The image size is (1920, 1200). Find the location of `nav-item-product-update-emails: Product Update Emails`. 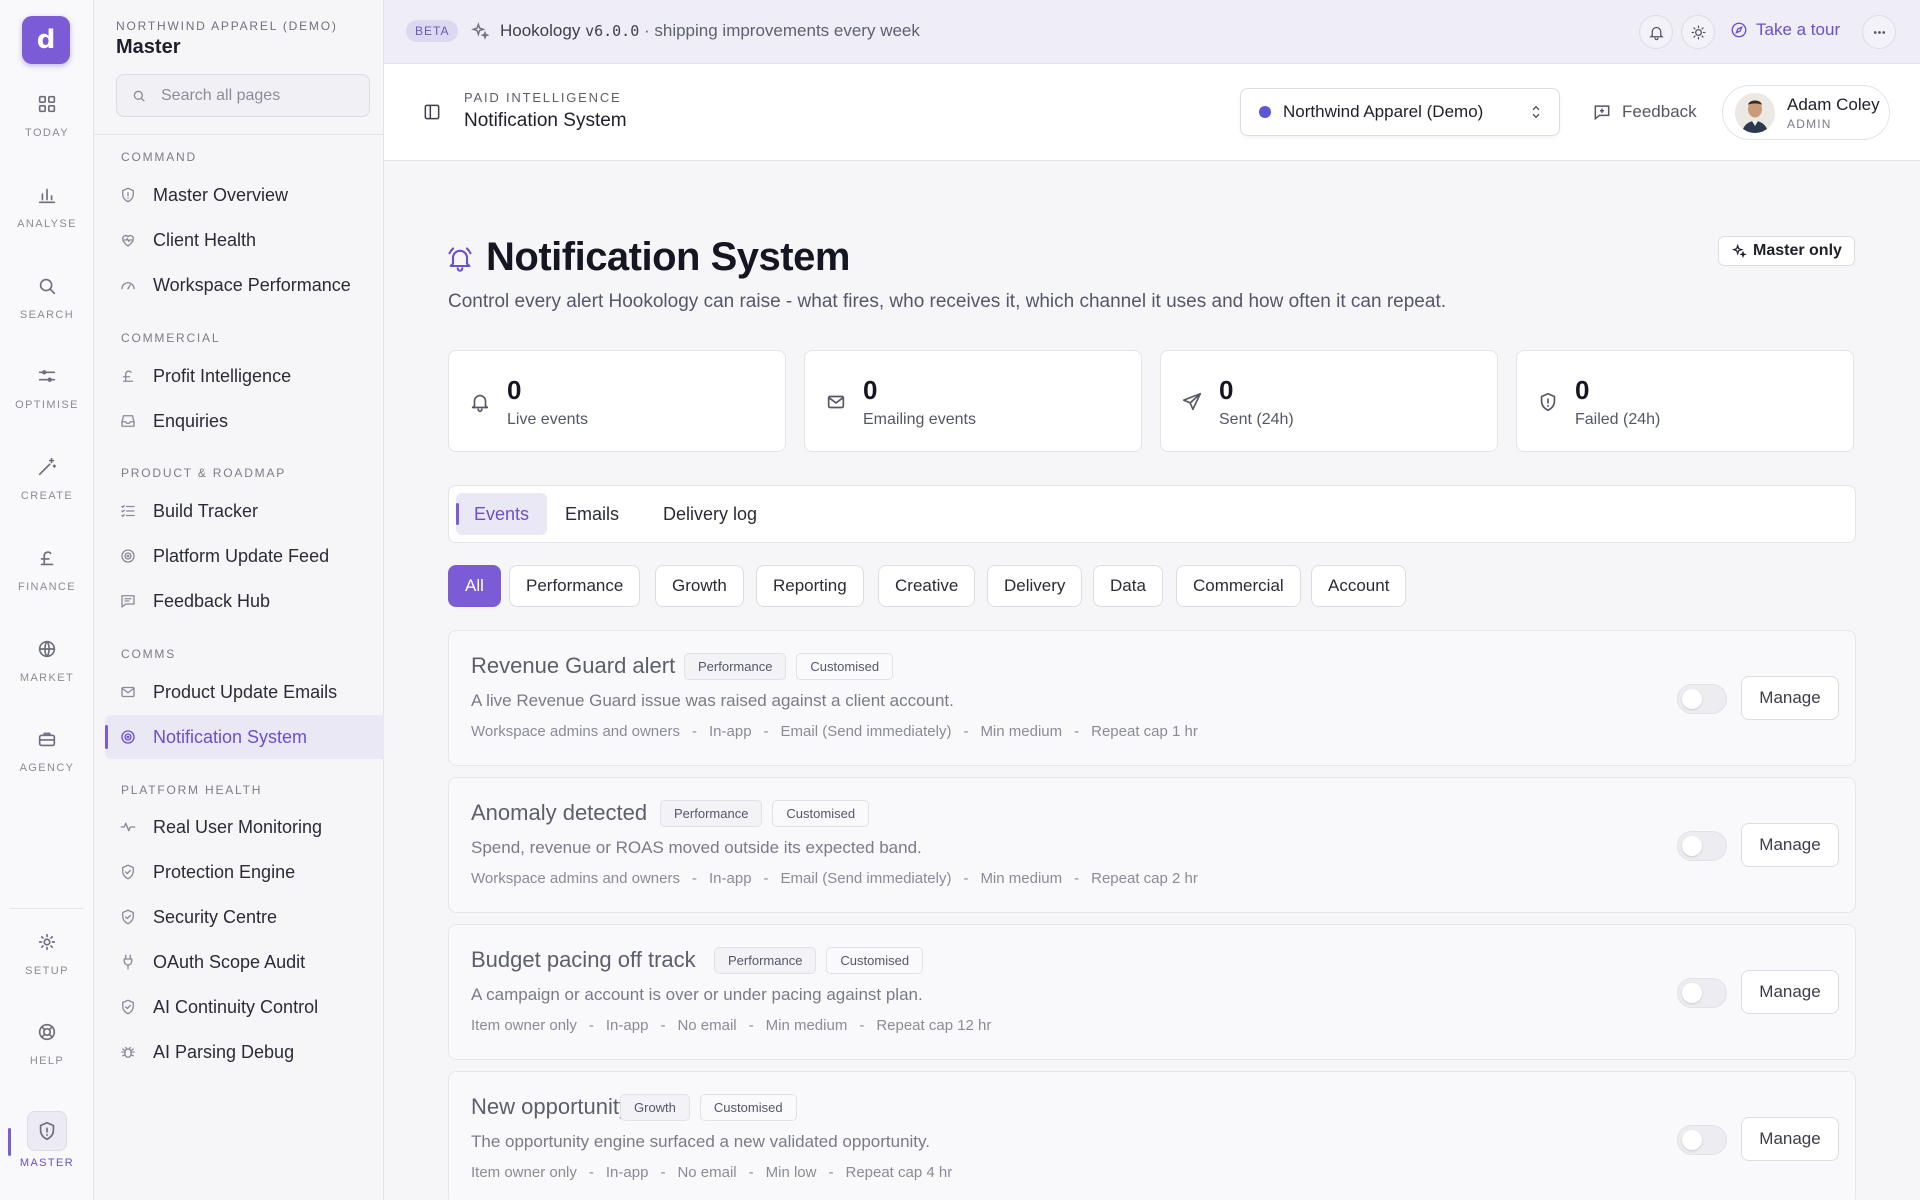

nav-item-product-update-emails: Product Update Emails is located at coordinates (244, 692).